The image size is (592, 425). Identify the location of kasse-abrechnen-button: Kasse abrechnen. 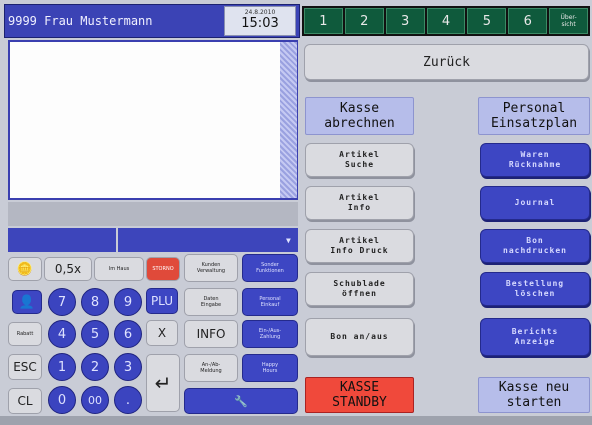
(359, 116).